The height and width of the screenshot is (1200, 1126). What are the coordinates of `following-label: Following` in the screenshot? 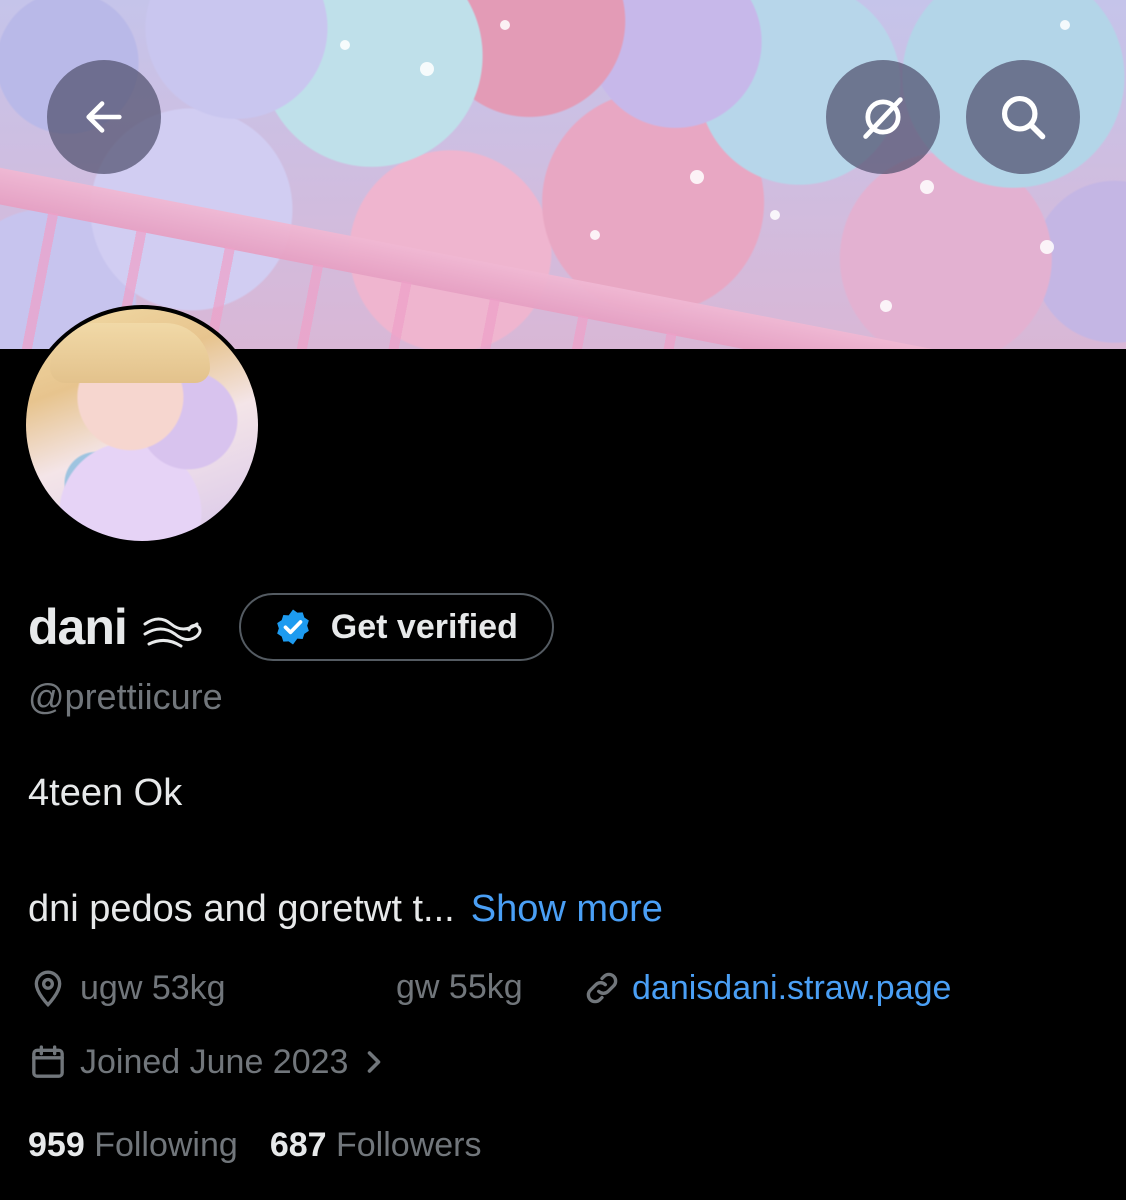 It's located at (166, 1145).